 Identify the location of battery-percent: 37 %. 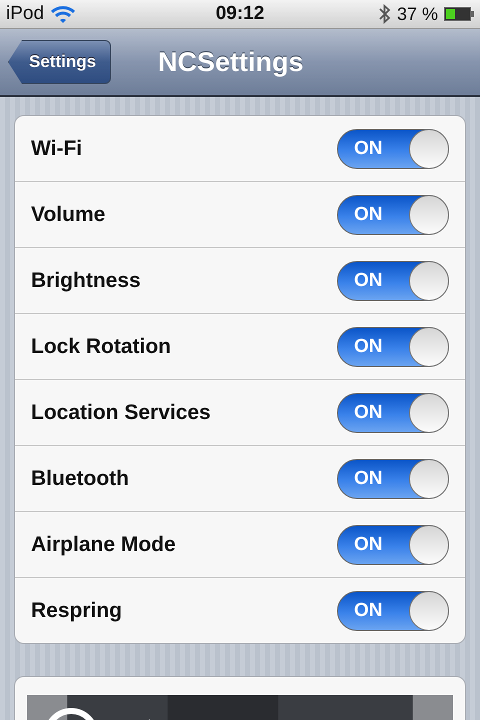
(417, 14).